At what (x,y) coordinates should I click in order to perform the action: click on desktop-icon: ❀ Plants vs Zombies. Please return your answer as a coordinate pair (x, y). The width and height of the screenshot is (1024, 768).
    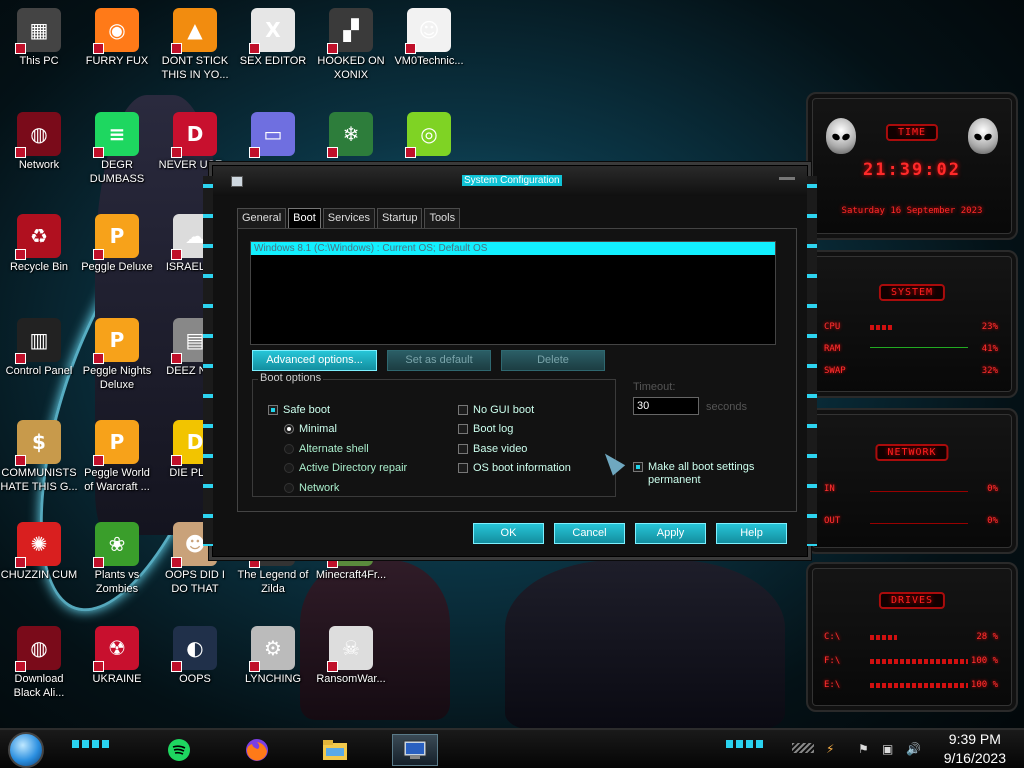
    Looking at the image, I should click on (117, 559).